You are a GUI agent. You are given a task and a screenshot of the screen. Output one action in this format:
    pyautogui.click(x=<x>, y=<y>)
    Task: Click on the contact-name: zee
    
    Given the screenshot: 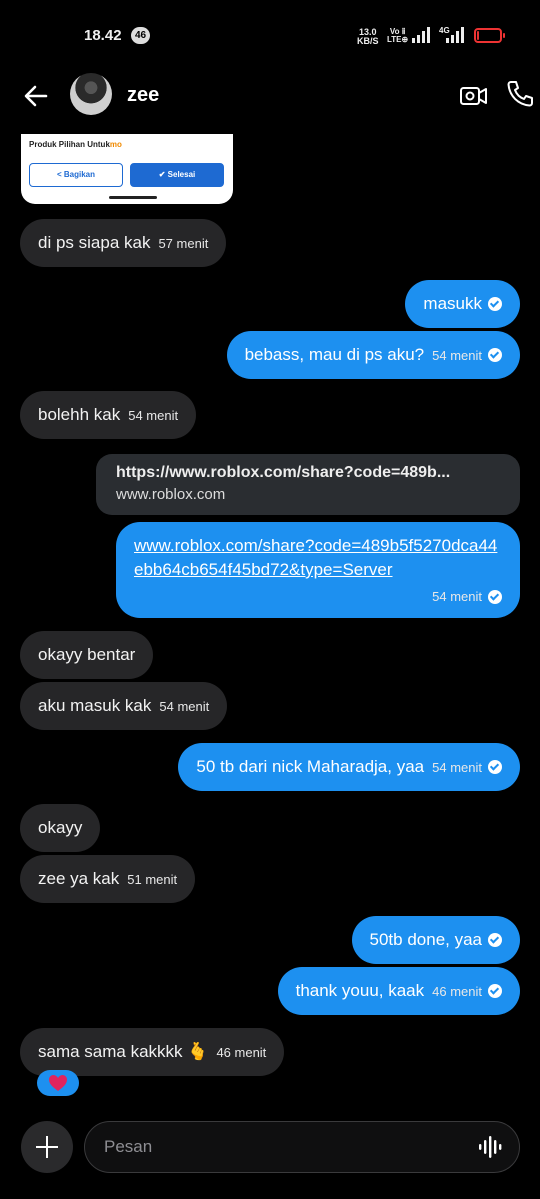 What is the action you would take?
    pyautogui.click(x=143, y=95)
    